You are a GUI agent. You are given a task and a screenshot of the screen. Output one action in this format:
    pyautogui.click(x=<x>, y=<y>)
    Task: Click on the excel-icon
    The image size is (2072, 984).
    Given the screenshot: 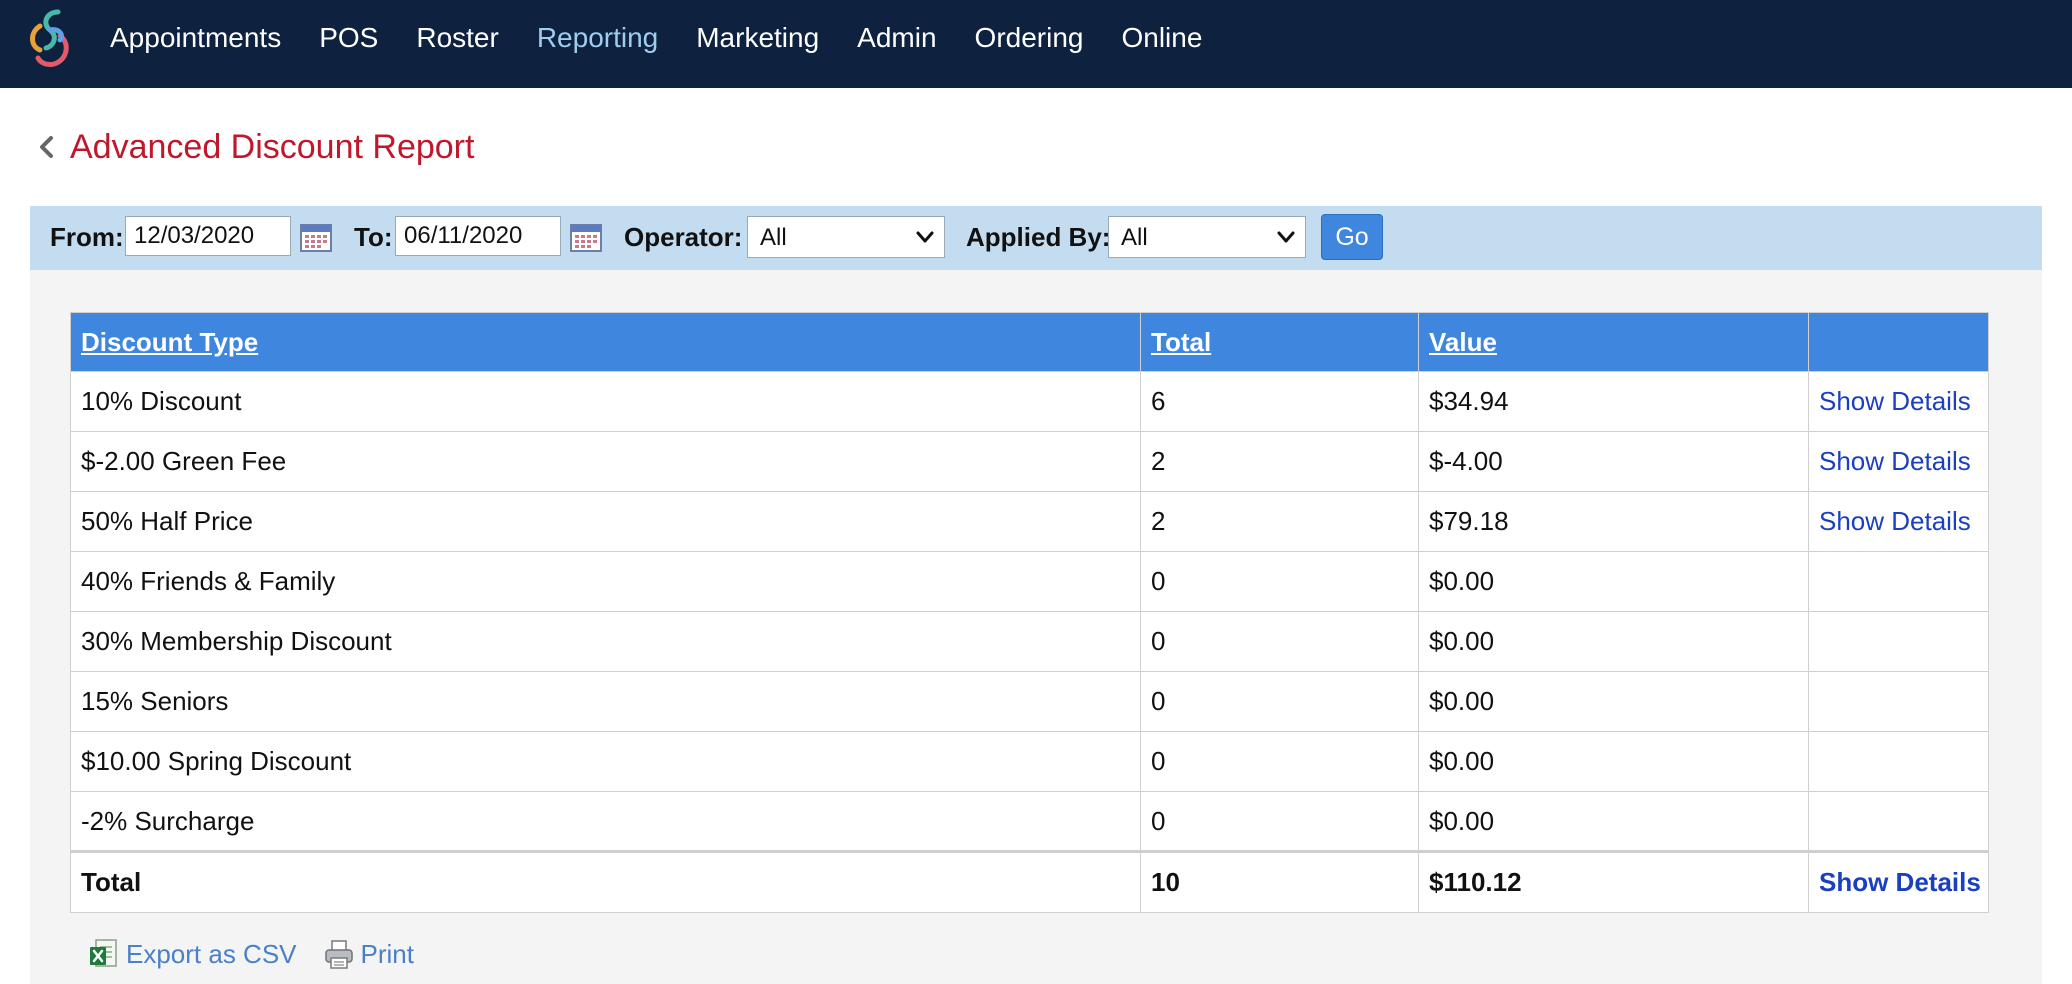 What is the action you would take?
    pyautogui.click(x=103, y=953)
    